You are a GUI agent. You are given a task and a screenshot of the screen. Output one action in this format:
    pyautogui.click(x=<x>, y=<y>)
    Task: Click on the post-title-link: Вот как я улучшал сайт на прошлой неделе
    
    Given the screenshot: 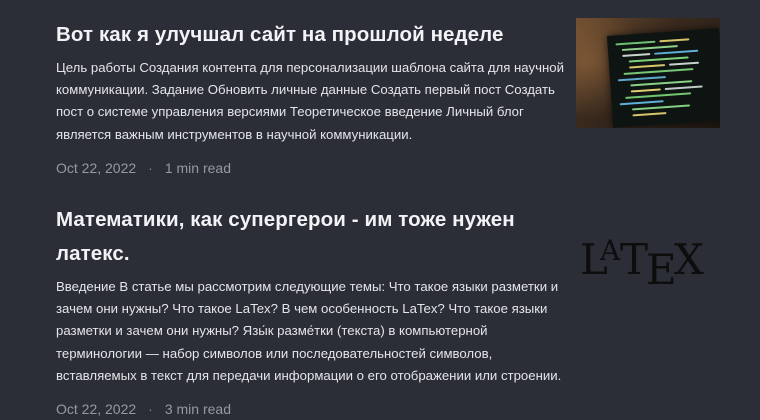 What is the action you would take?
    pyautogui.click(x=311, y=35)
    